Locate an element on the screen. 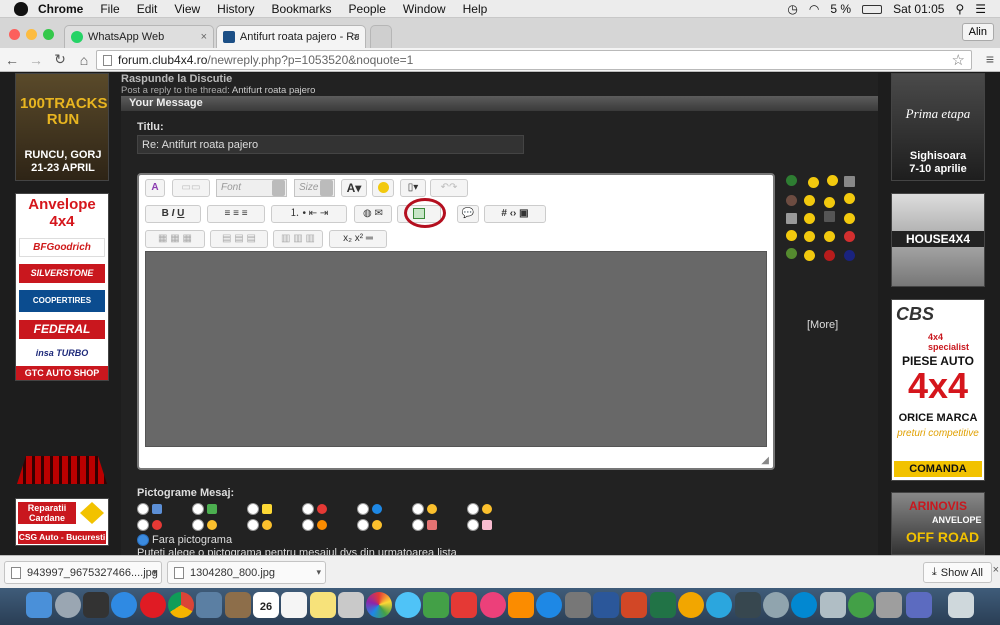  close-tab-icon: × is located at coordinates (204, 37).